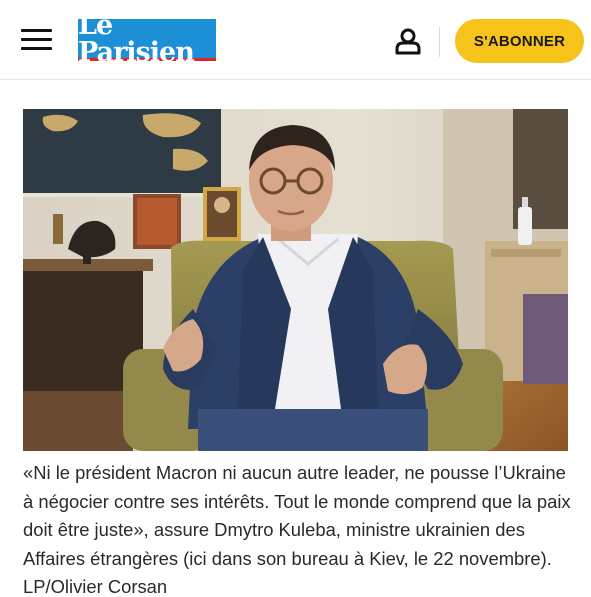  Describe the element at coordinates (408, 41) in the screenshot. I see `user-account-icon` at that location.